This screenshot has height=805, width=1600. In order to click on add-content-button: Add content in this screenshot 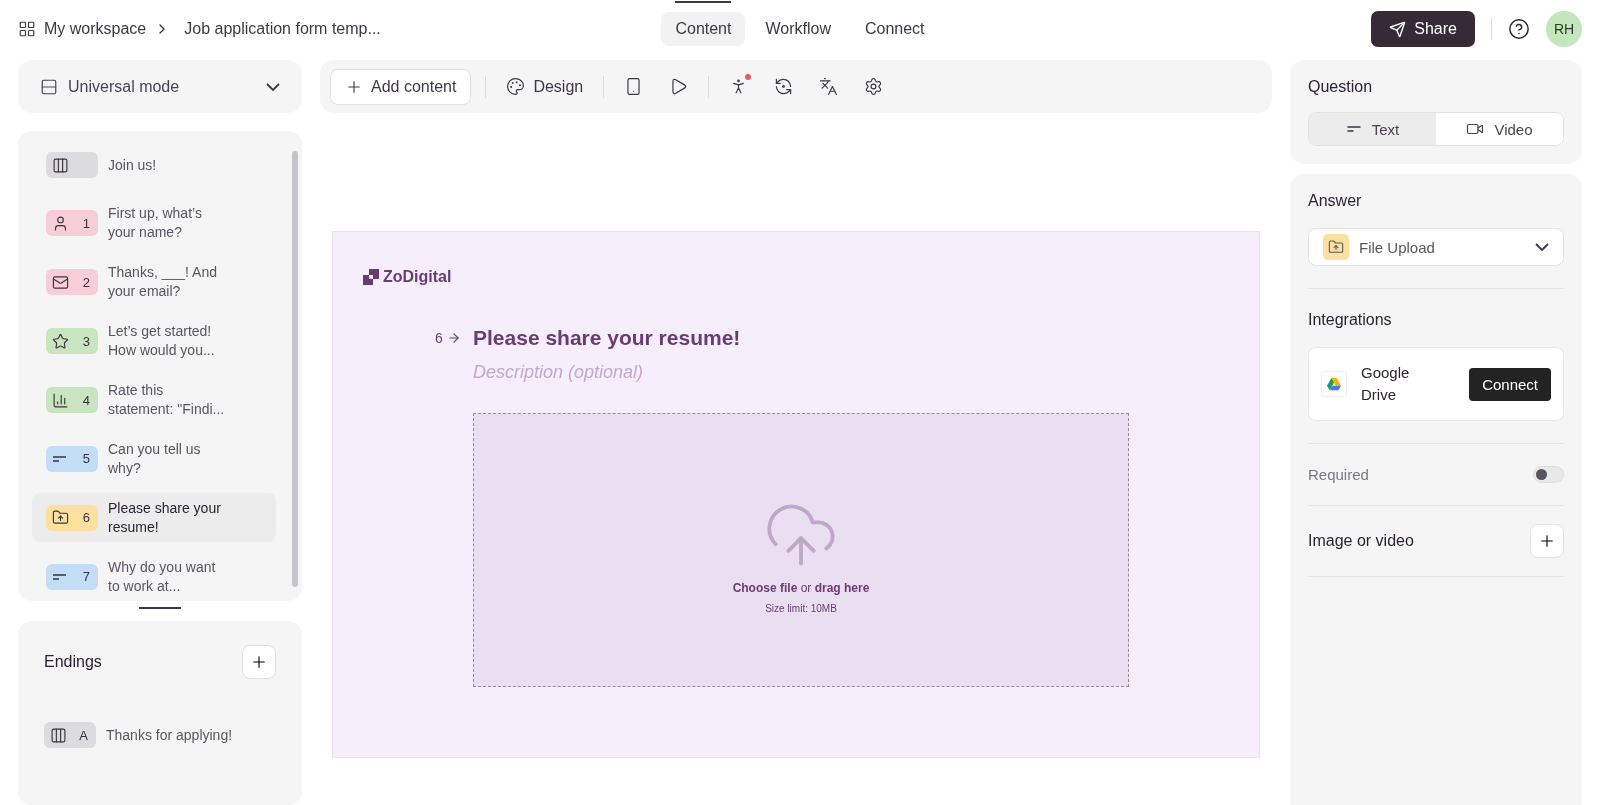, I will do `click(401, 86)`.